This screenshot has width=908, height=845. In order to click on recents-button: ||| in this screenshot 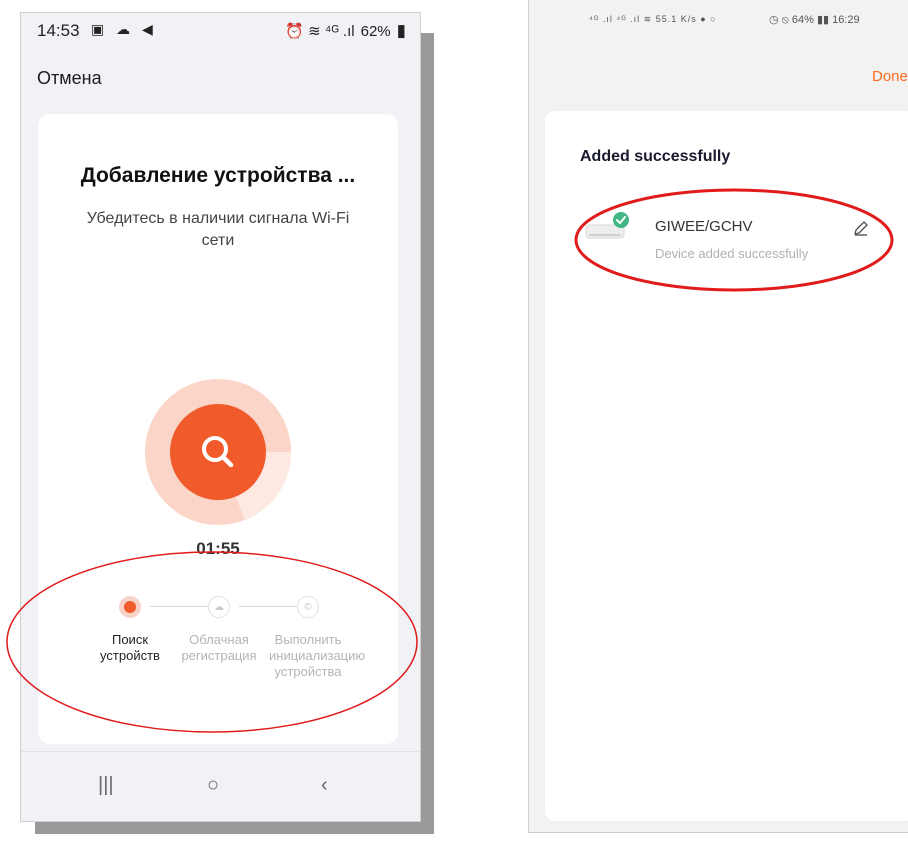, I will do `click(106, 785)`.